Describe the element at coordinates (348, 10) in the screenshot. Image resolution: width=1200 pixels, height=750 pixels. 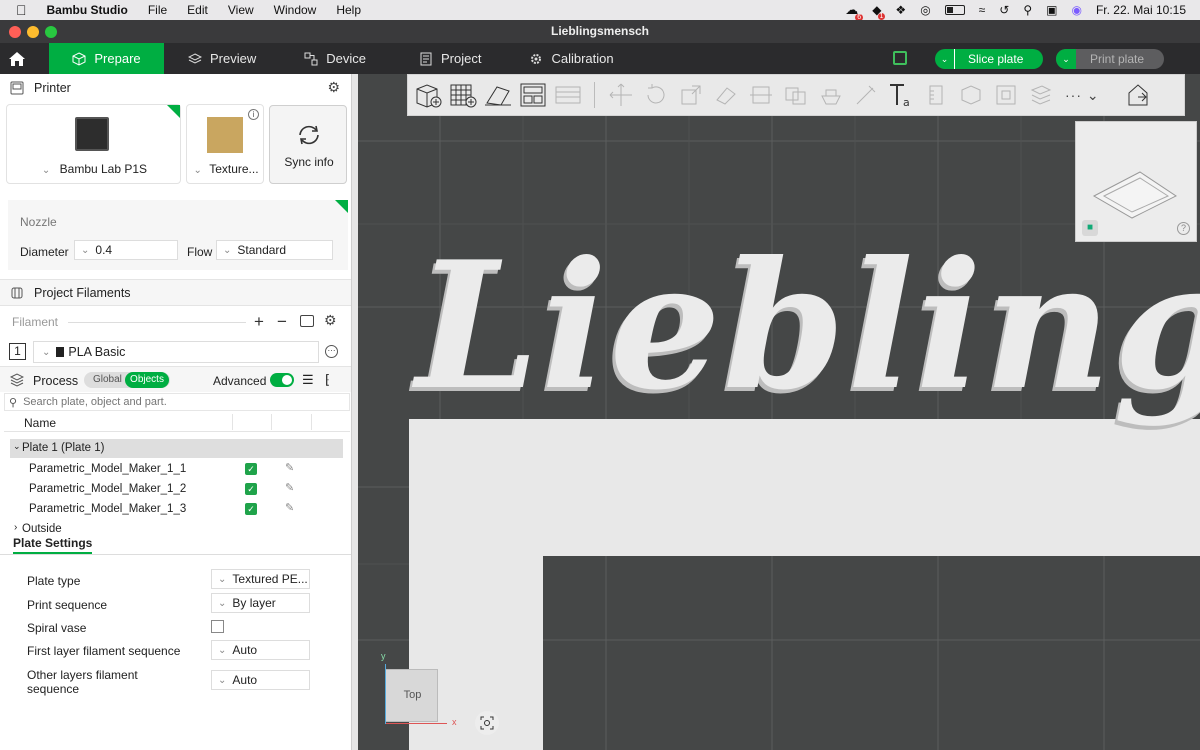
I see `menu-help: Help` at that location.